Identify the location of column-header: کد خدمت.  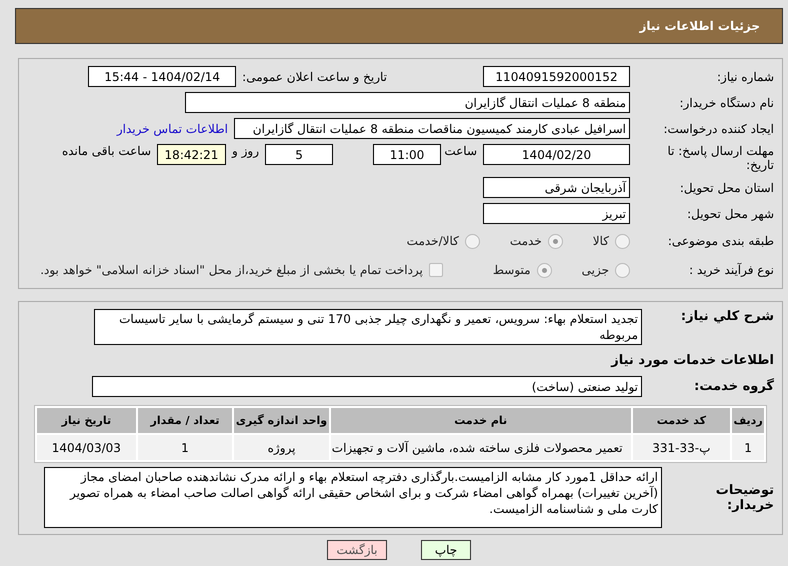
(681, 420).